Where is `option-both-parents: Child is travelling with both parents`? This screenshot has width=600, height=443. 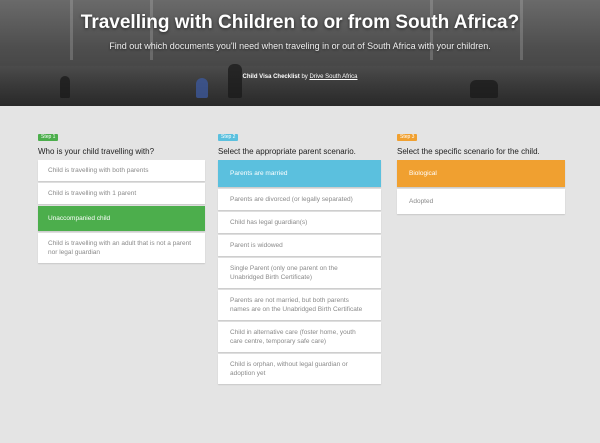
option-both-parents: Child is travelling with both parents is located at coordinates (121, 170).